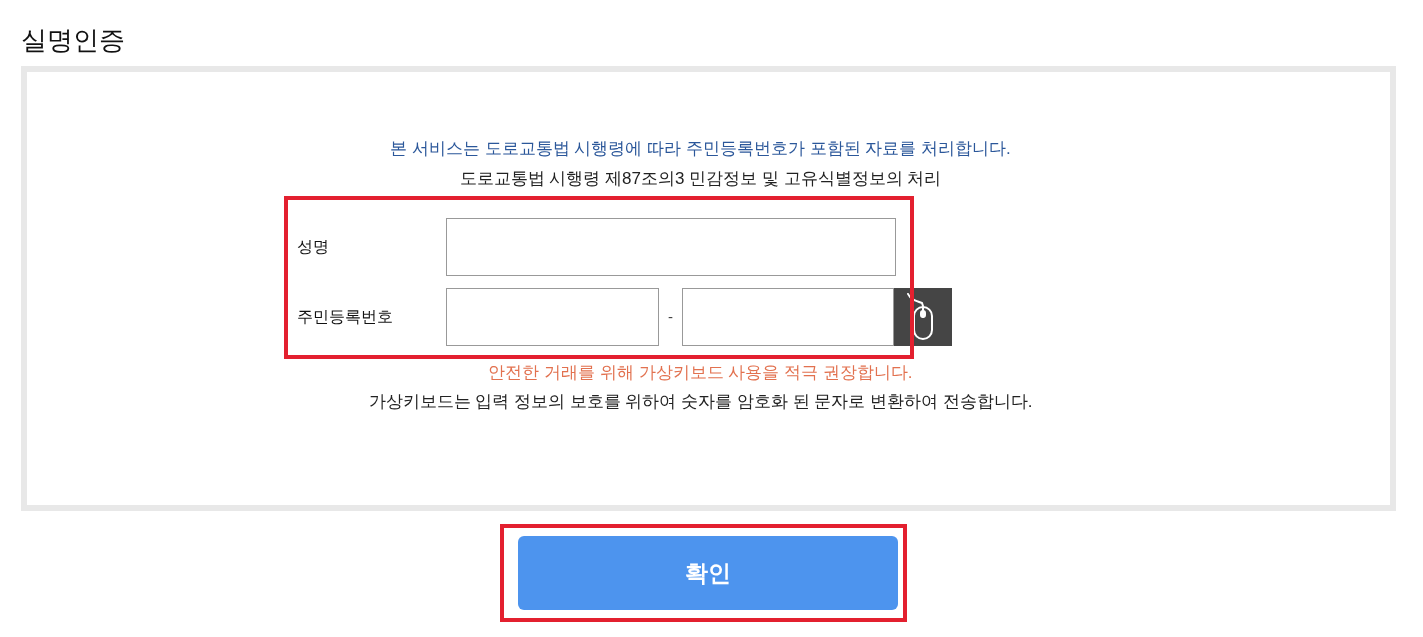 The height and width of the screenshot is (637, 1423). Describe the element at coordinates (707, 573) in the screenshot. I see `confirm-button: 확인` at that location.